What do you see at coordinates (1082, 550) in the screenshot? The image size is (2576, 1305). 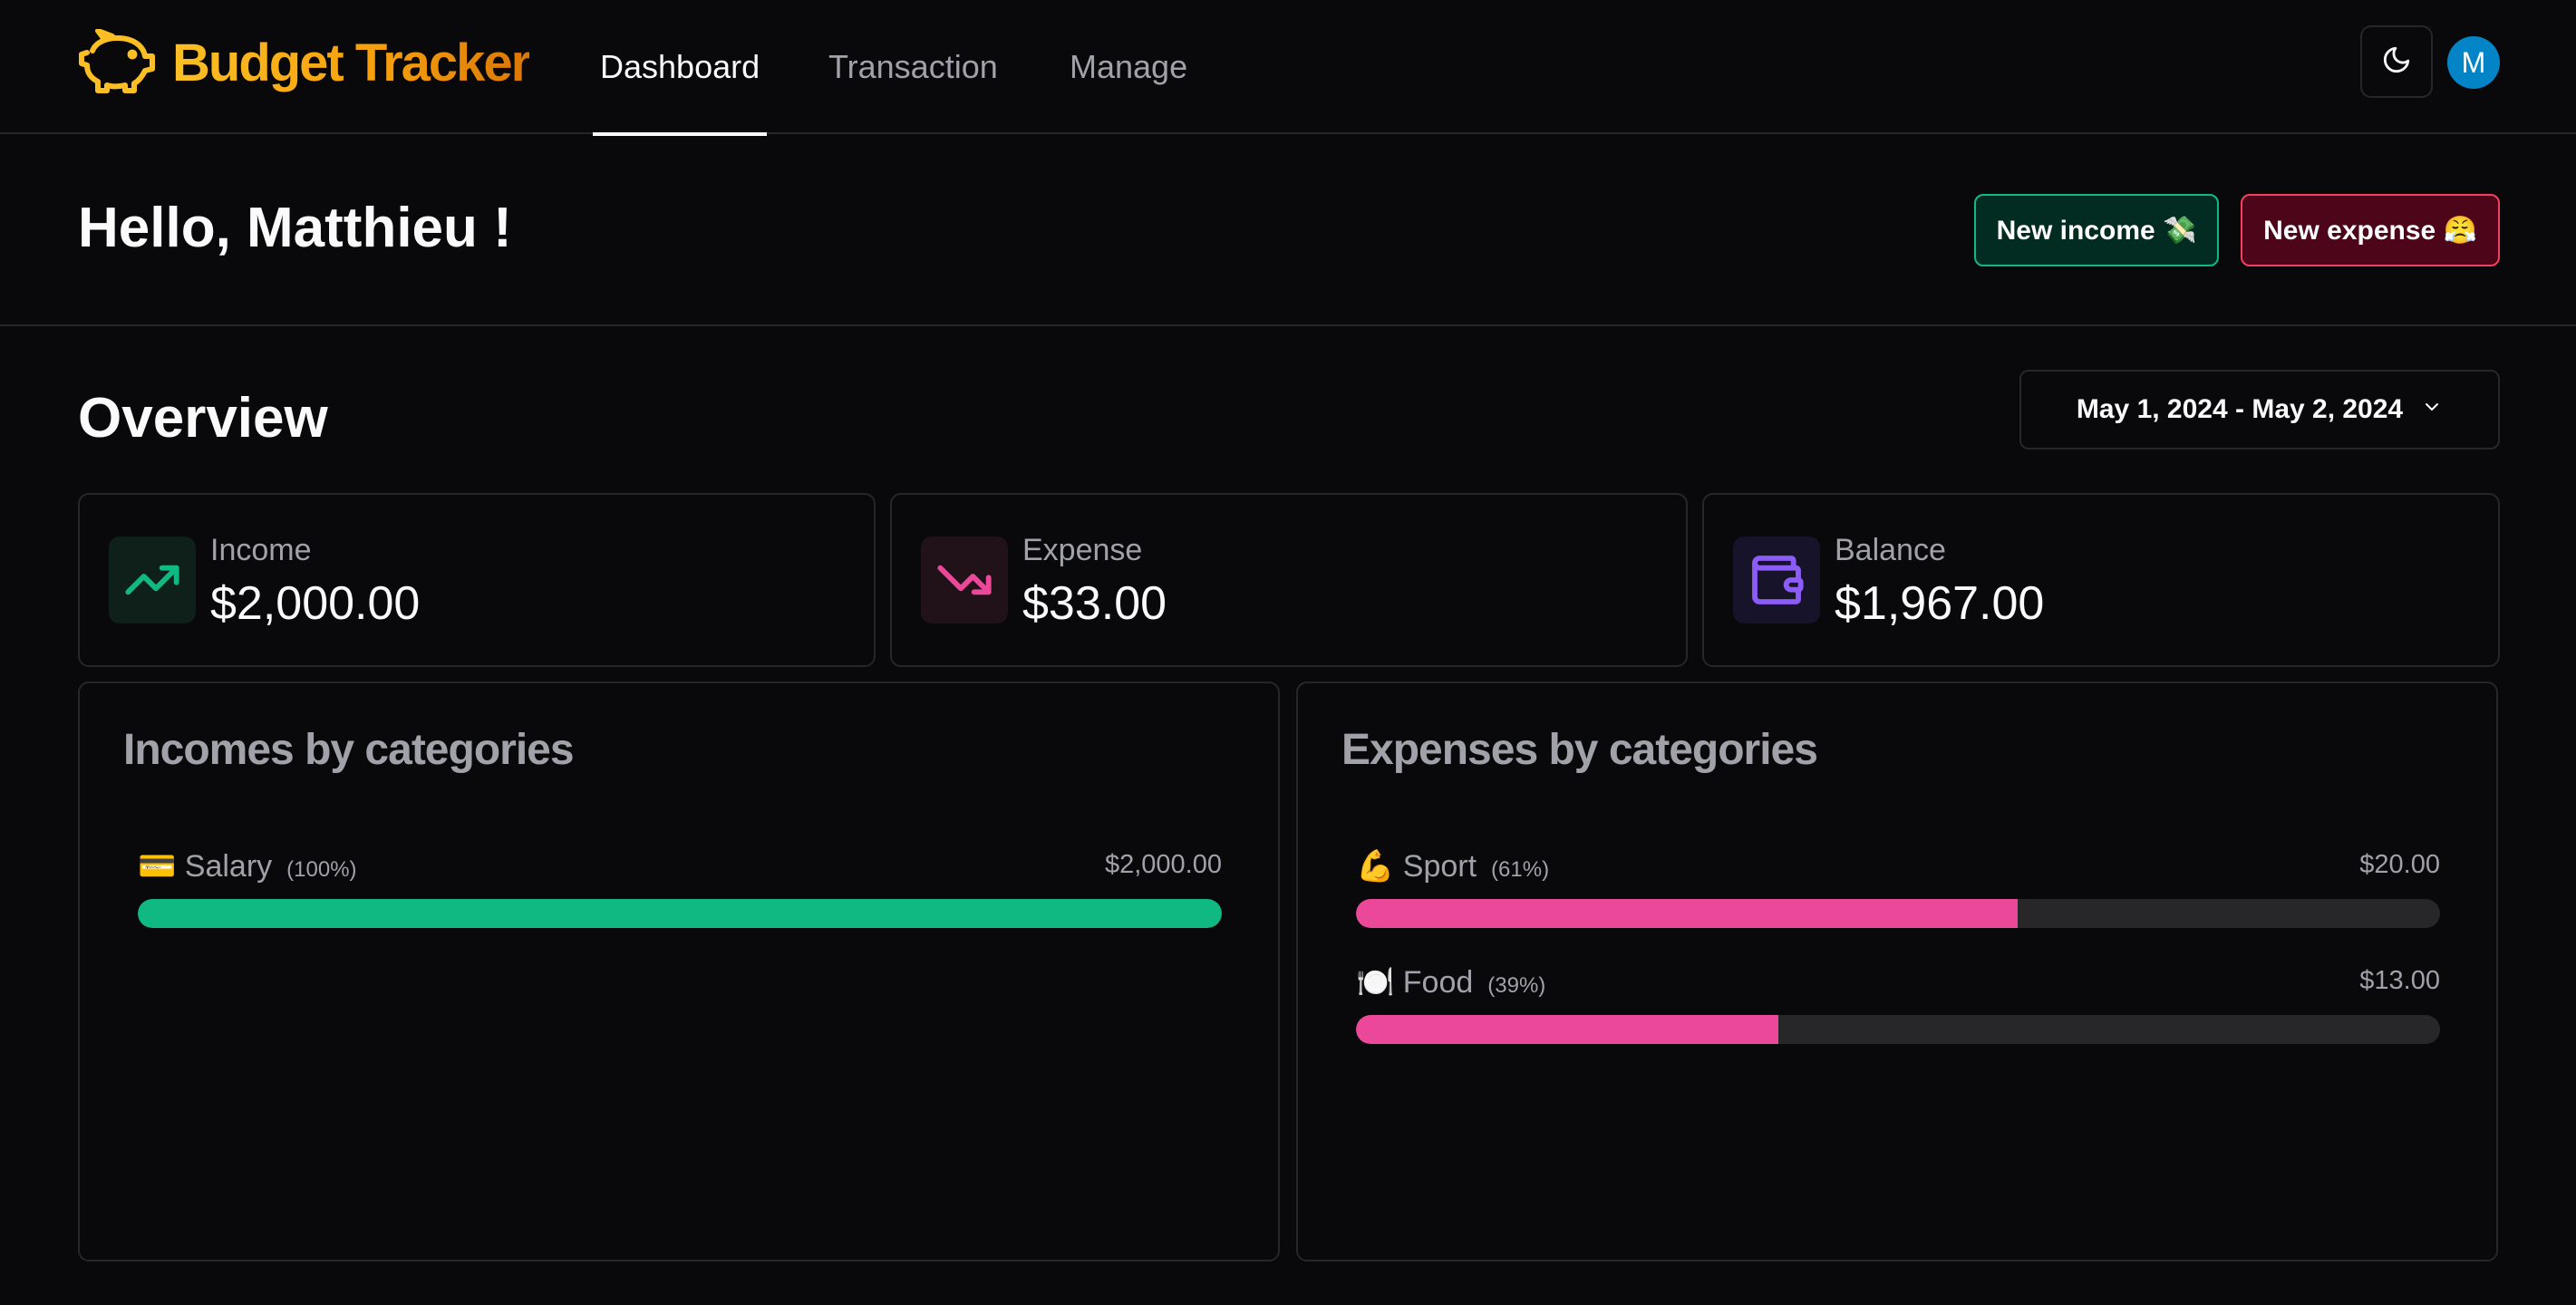 I see `expense-label: Expense` at bounding box center [1082, 550].